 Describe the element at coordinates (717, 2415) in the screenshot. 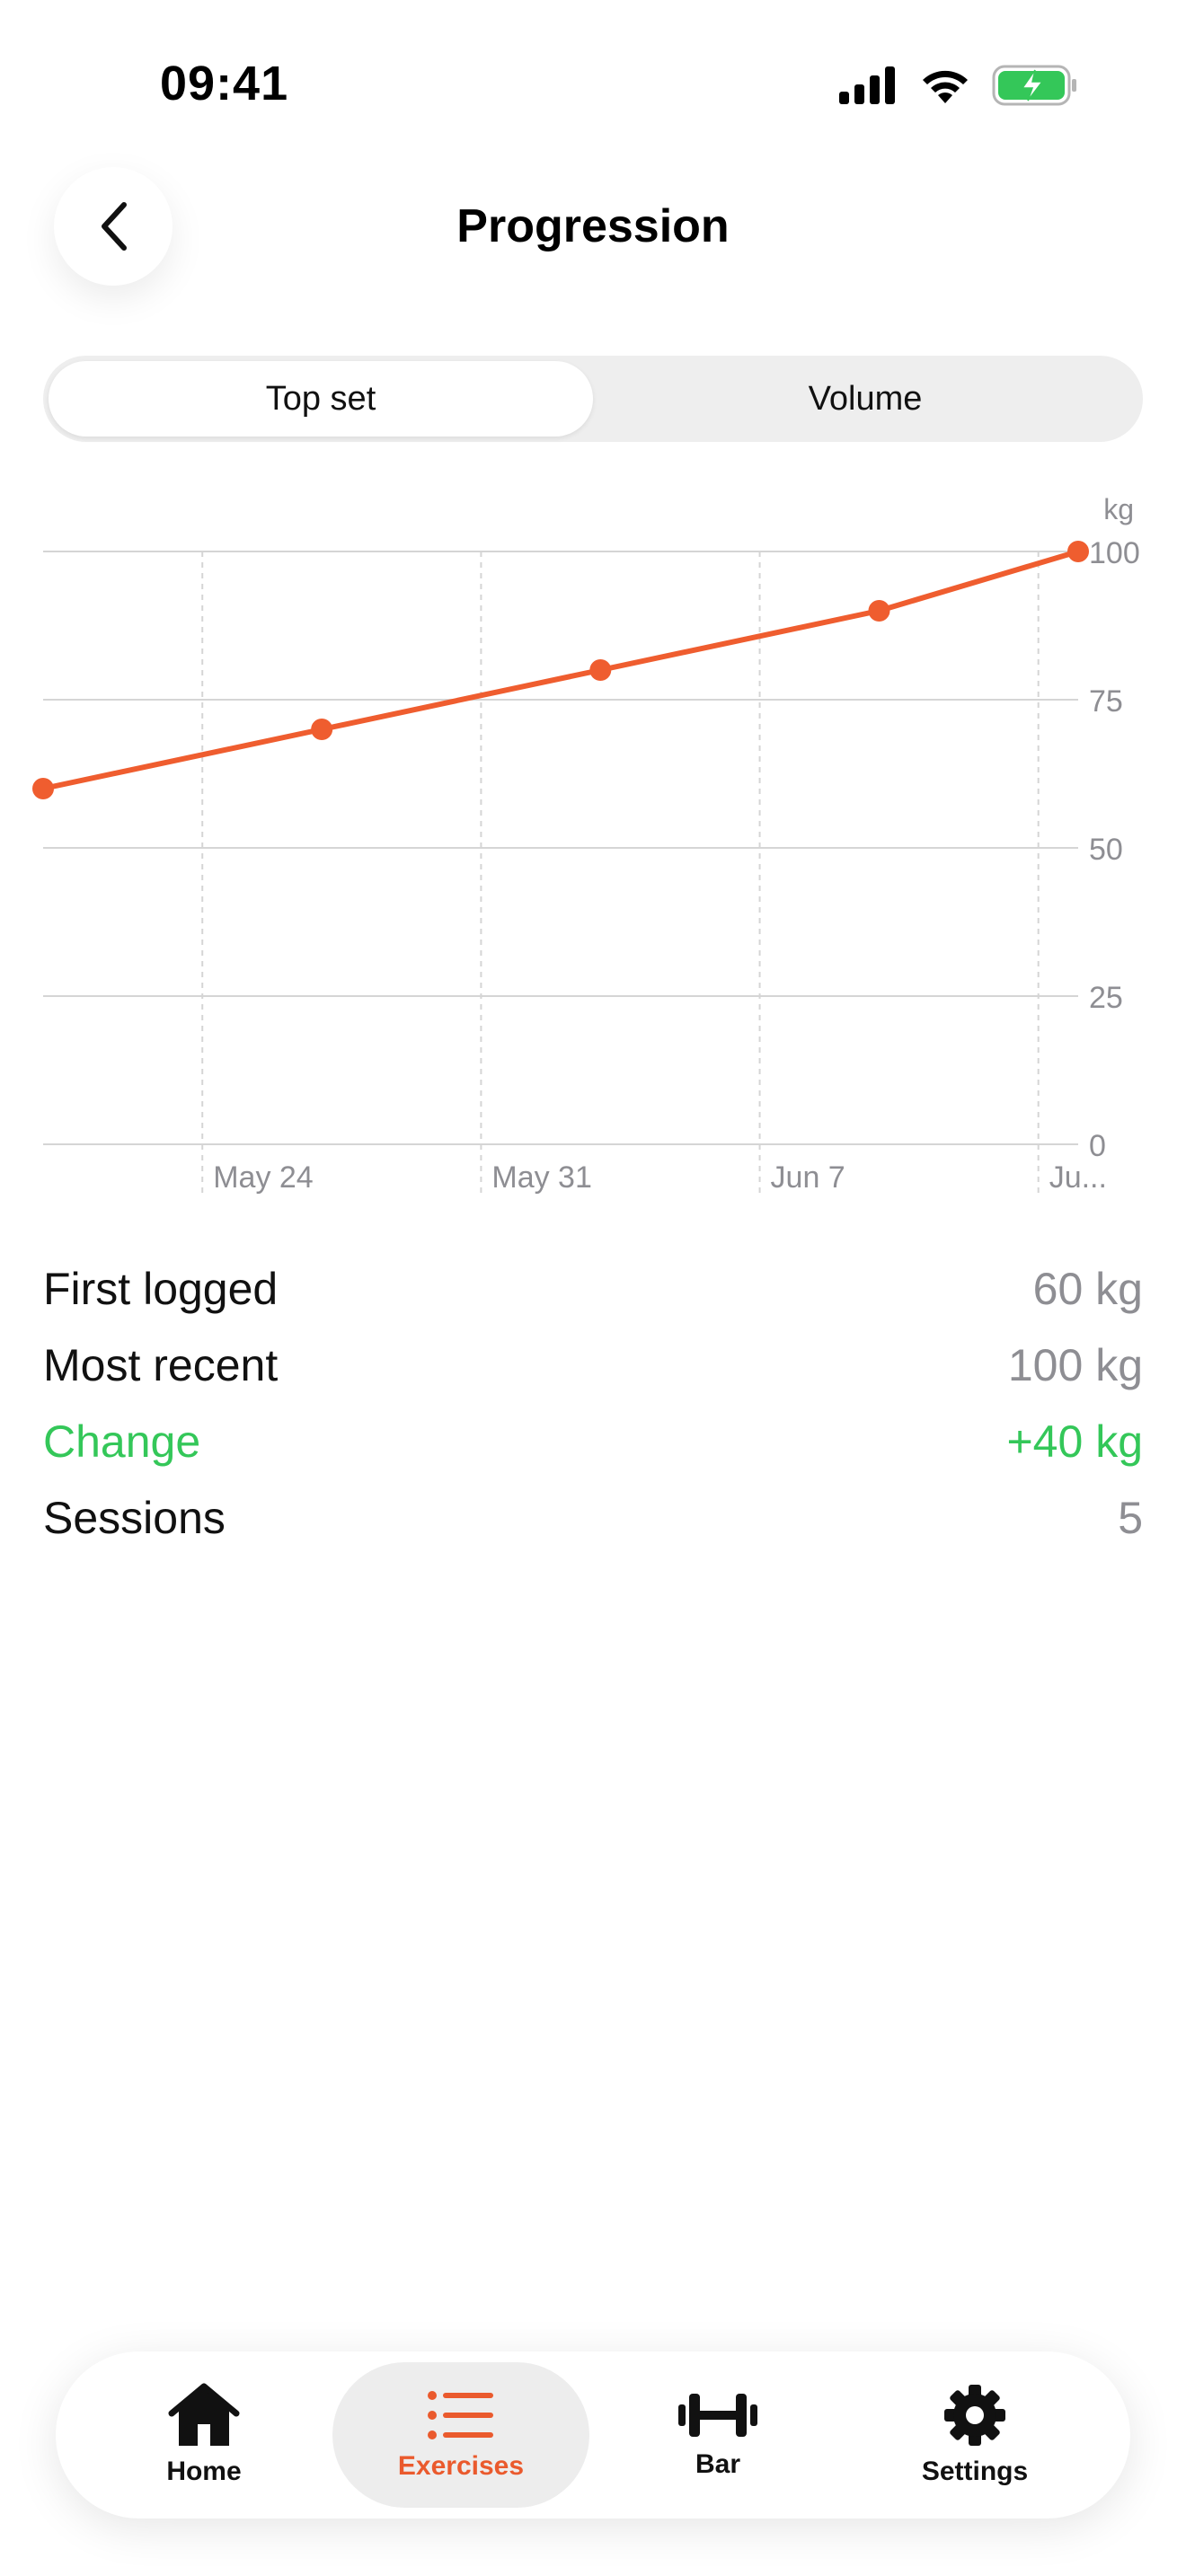

I see `barbell-icon` at that location.